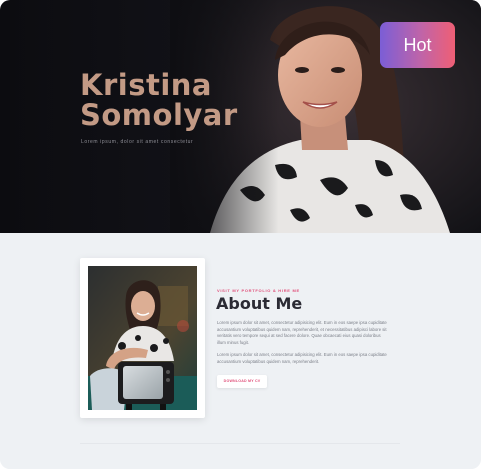 This screenshot has height=469, width=481. I want to click on about-photo-frame, so click(142, 338).